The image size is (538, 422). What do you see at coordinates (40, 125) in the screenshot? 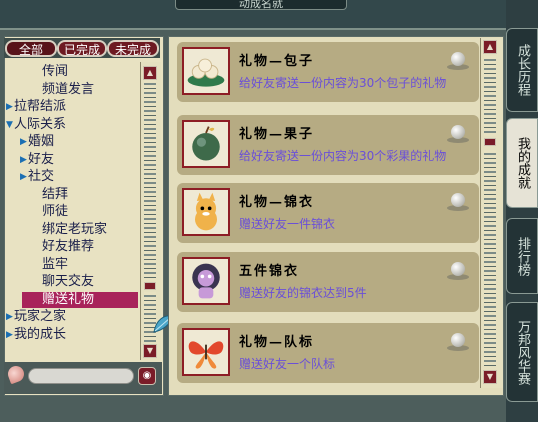
I see `tree-item: 人际关系` at bounding box center [40, 125].